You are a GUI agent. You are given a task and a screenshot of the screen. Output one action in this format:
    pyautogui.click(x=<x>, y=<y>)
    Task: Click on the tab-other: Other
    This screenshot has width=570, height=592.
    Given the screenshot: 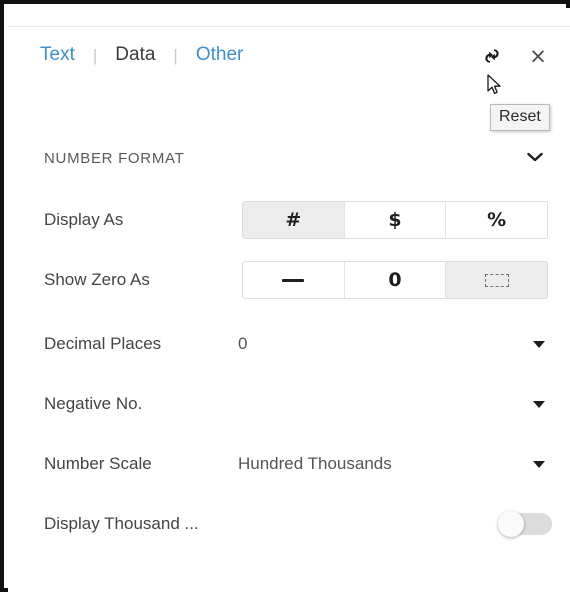 What is the action you would take?
    pyautogui.click(x=220, y=55)
    